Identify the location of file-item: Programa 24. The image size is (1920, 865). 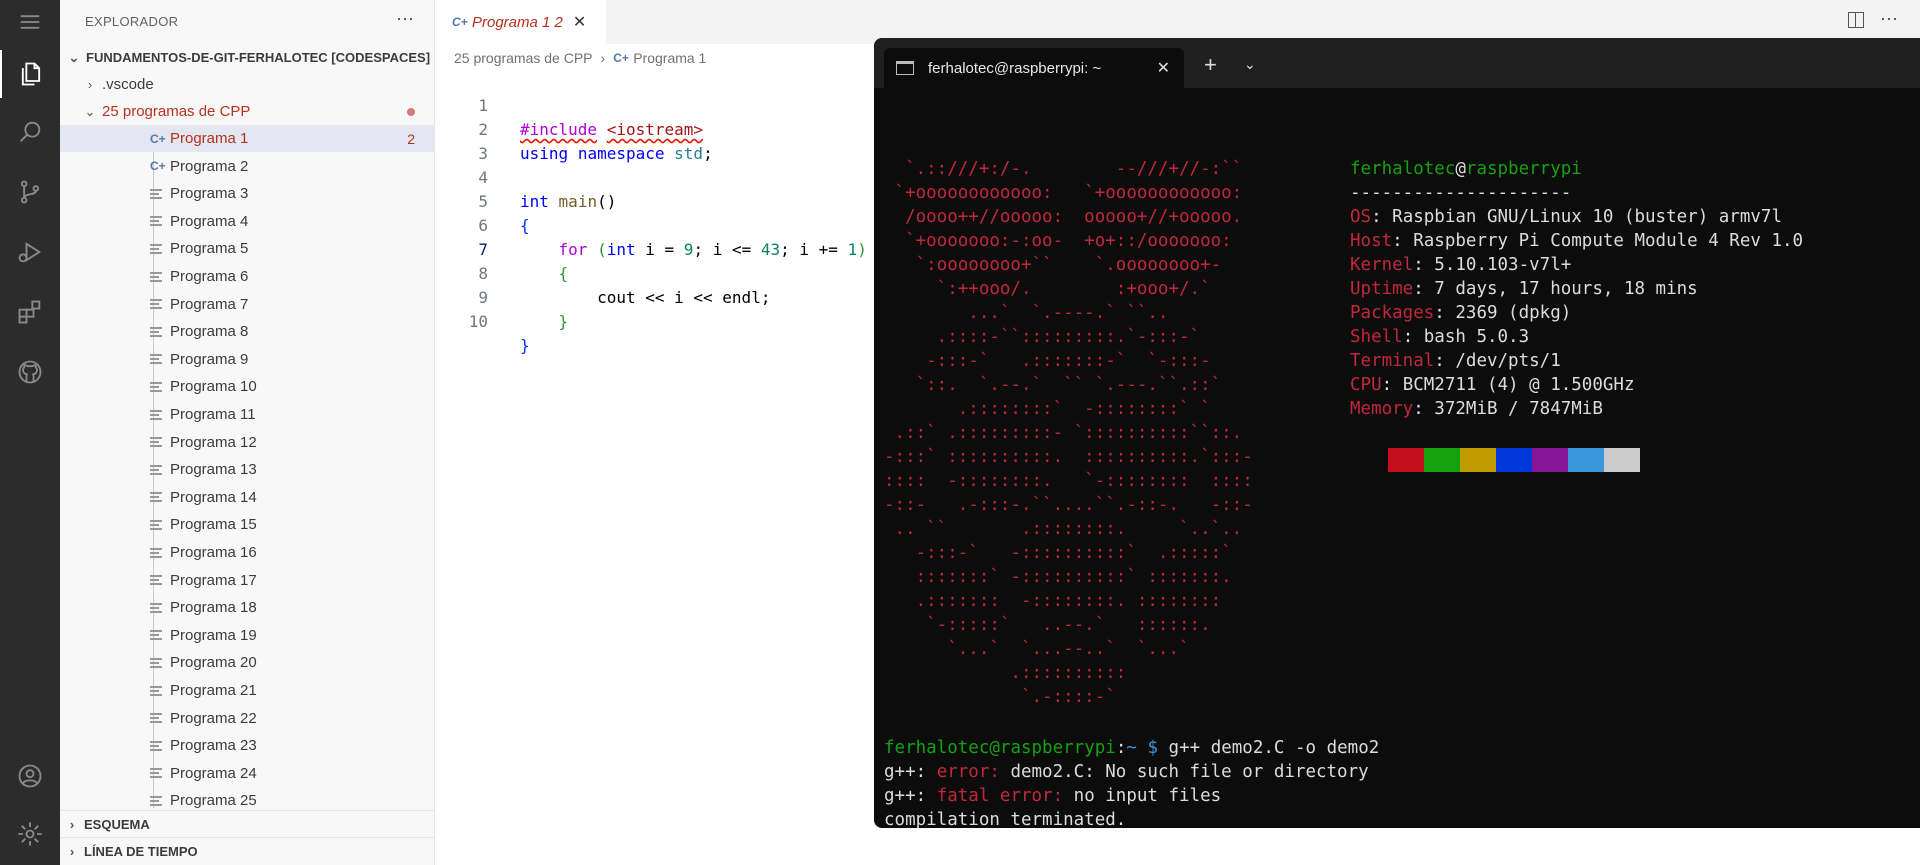
(247, 773).